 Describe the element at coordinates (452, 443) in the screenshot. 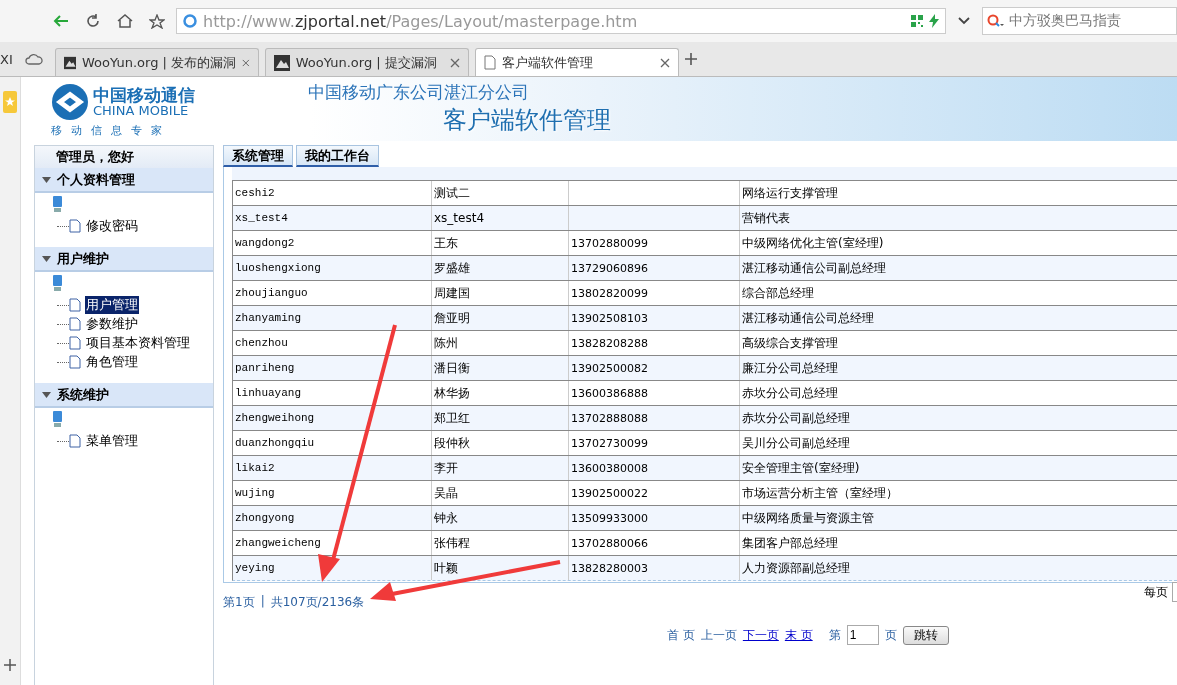

I see `table-cell: 段仲秋` at that location.